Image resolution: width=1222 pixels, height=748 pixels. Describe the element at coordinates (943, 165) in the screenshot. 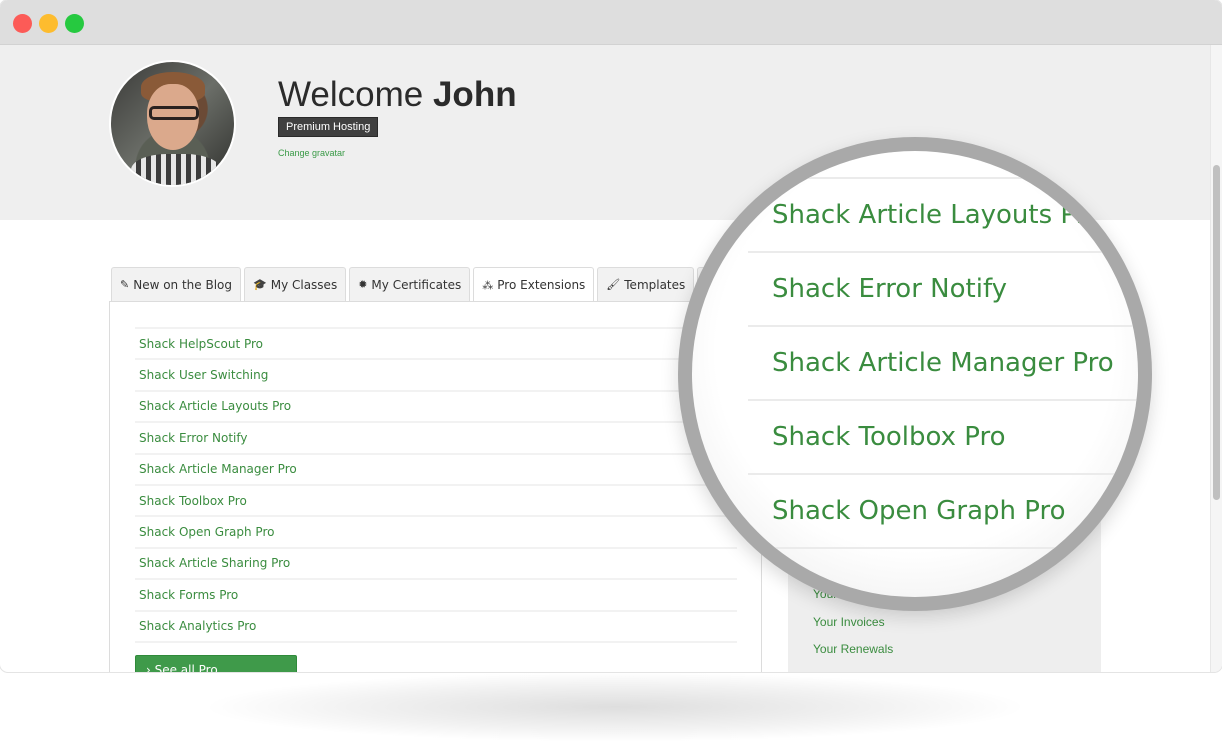

I see `magnified-extension-link: Shack User Switching` at that location.